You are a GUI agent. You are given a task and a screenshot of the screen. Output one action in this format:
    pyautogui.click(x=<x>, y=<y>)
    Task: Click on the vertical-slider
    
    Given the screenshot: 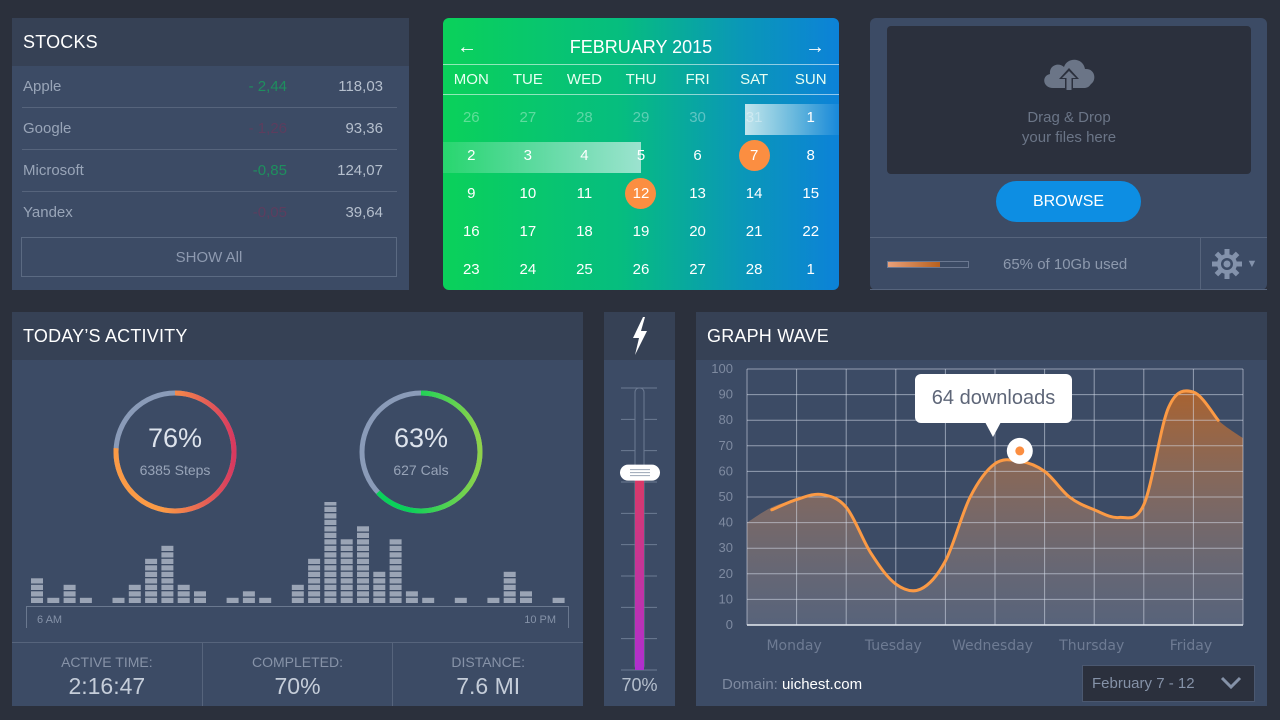 What is the action you would take?
    pyautogui.click(x=639, y=528)
    